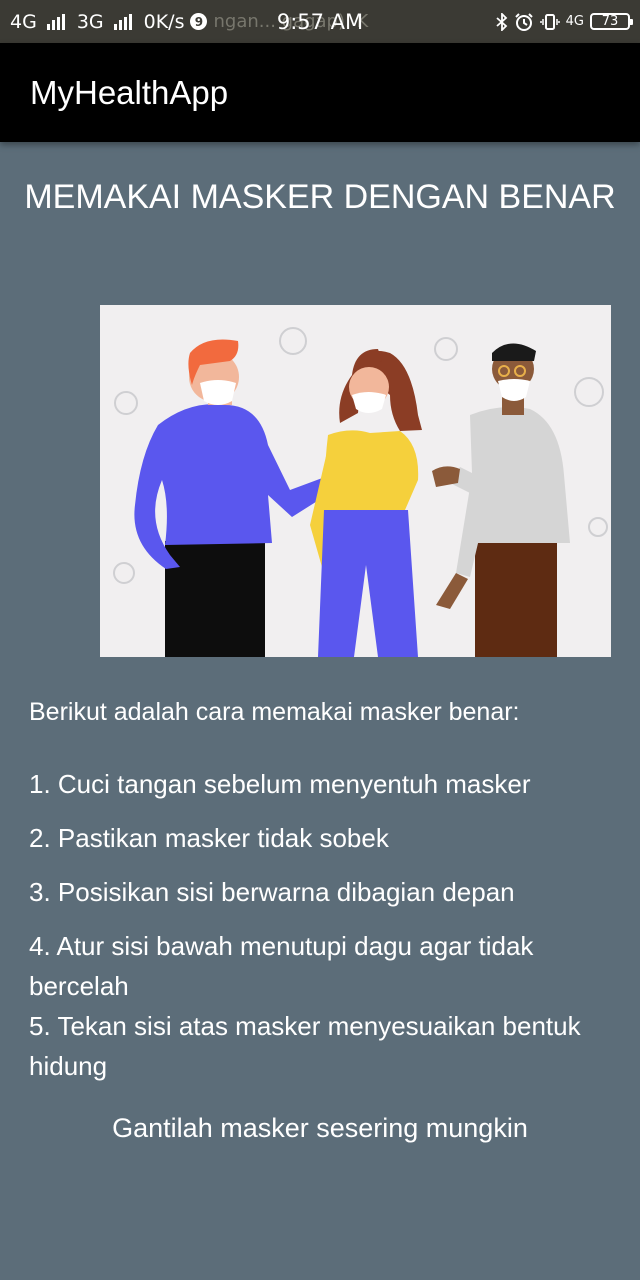 The height and width of the screenshot is (1280, 640). What do you see at coordinates (320, 1128) in the screenshot?
I see `footer-note: Gantilah masker sesering mungkin` at bounding box center [320, 1128].